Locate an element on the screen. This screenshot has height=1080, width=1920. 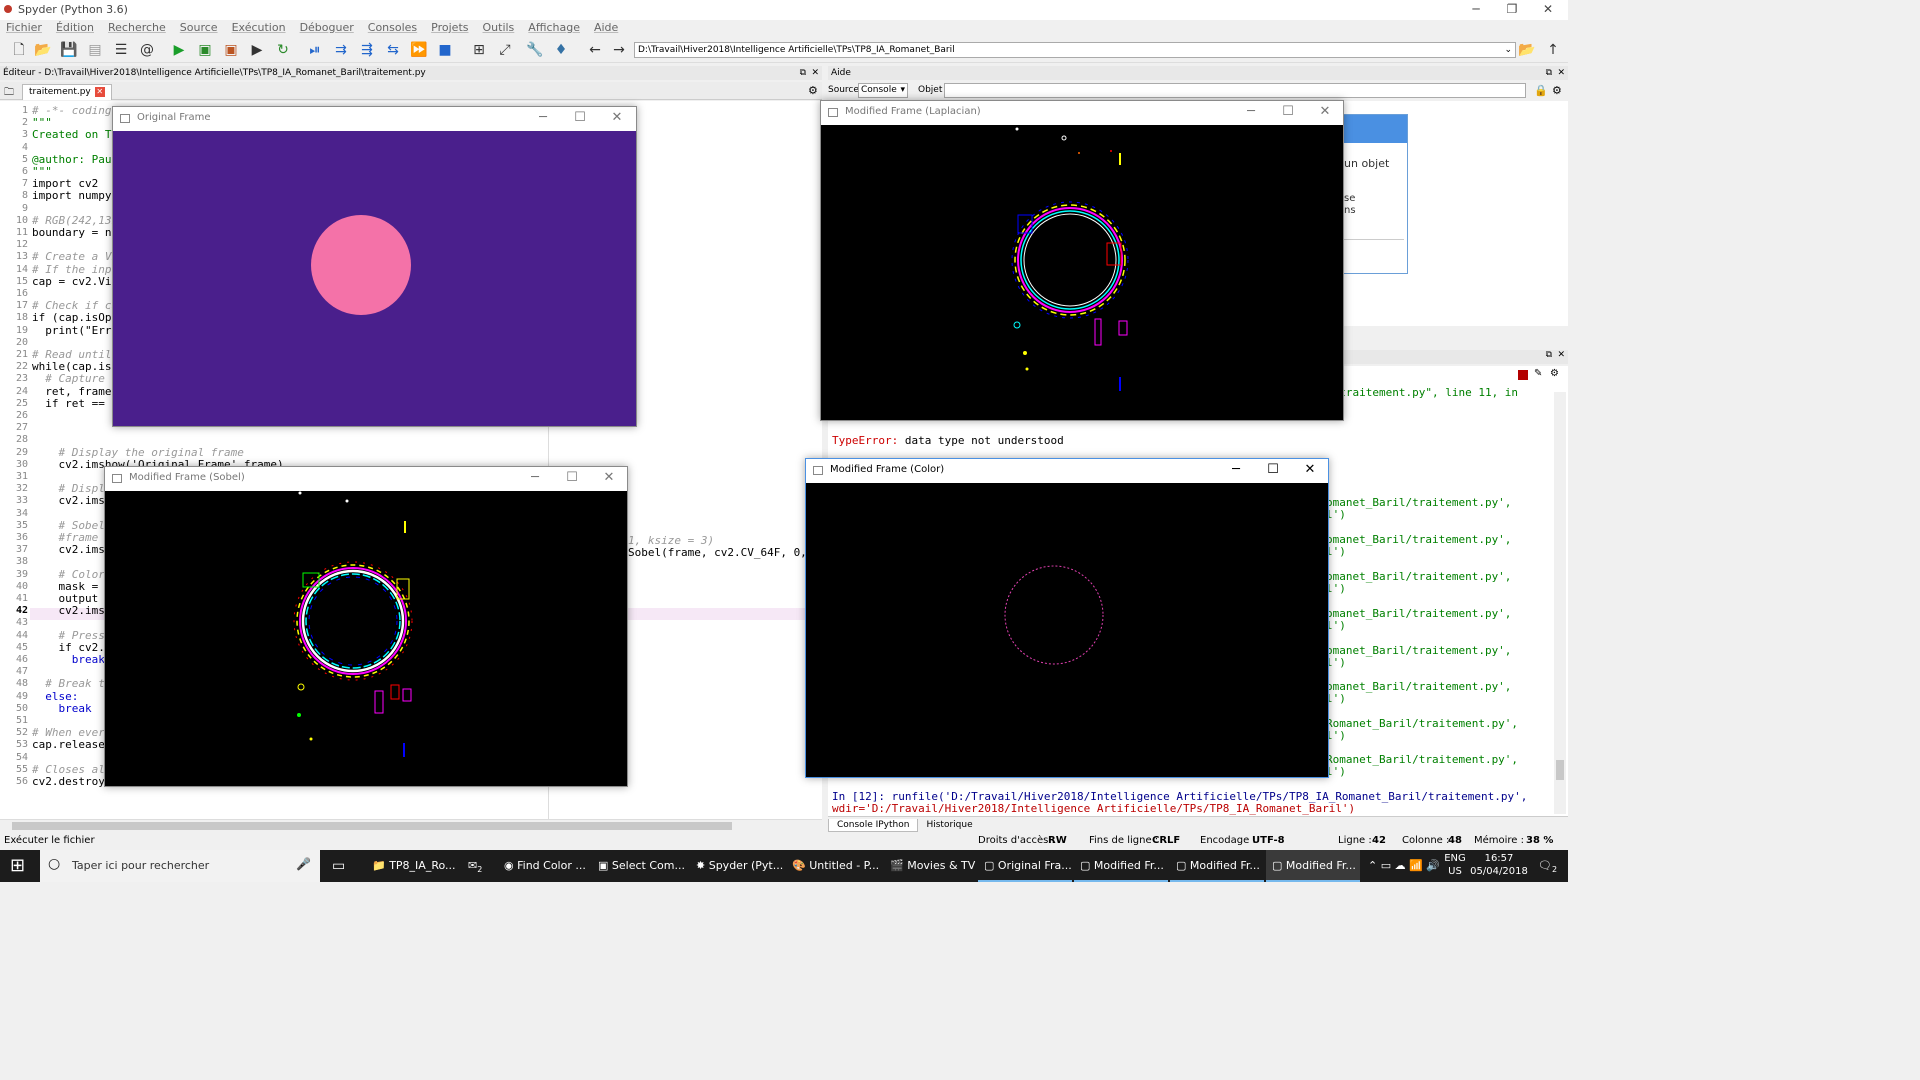
window-original-frame: Original Frame ─ ☐ ✕ is located at coordinates (374, 266).